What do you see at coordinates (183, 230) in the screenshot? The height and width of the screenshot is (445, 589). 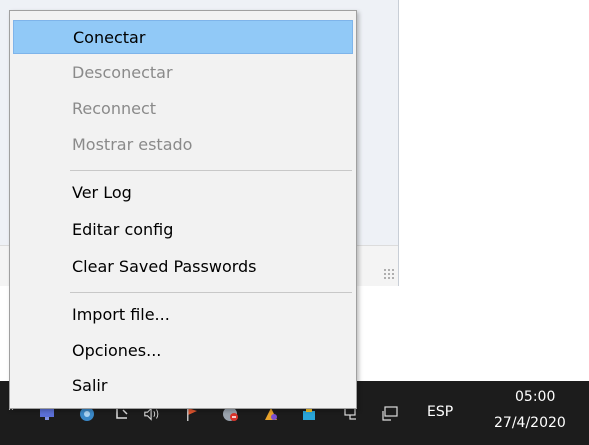 I see `menu-item-editar-config: Editar config` at bounding box center [183, 230].